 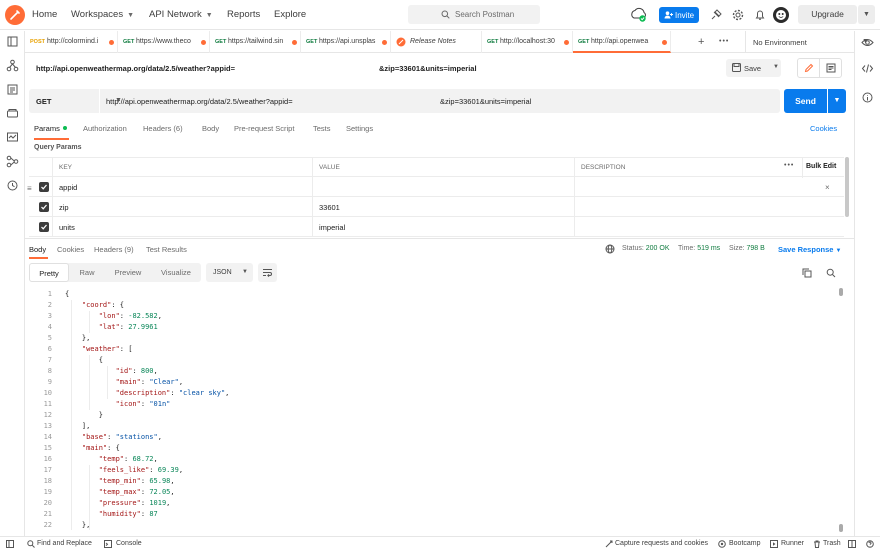 I want to click on edit-pencil-icon, so click(x=809, y=68).